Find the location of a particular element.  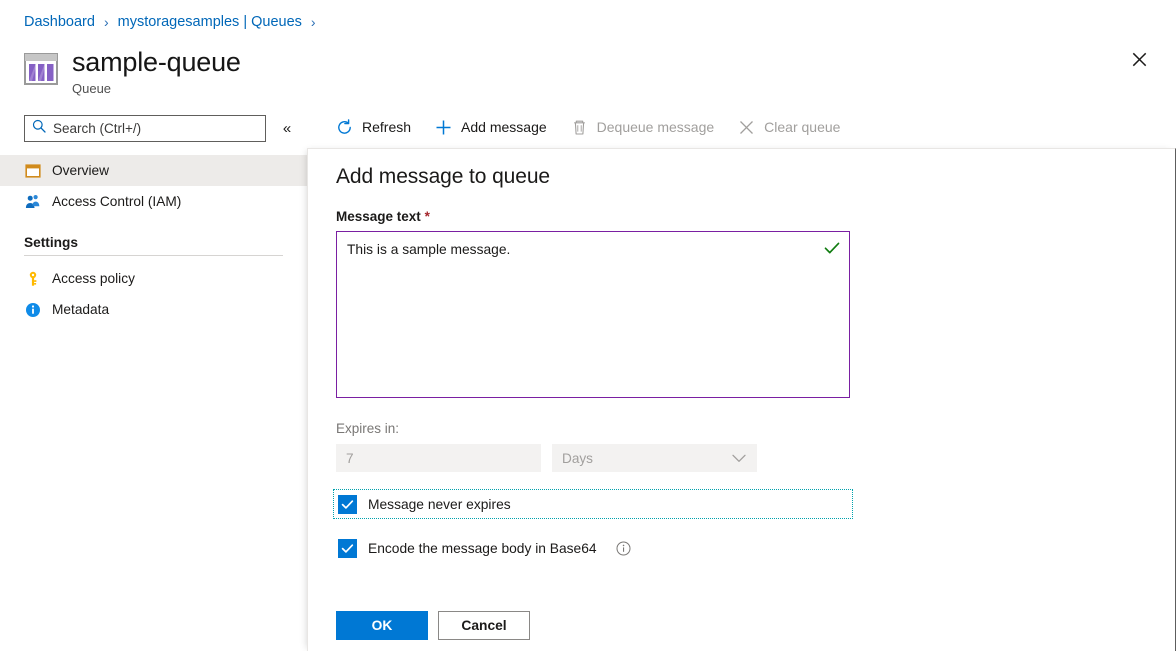

sidebar-item-metadata: Metadata is located at coordinates (153, 309).